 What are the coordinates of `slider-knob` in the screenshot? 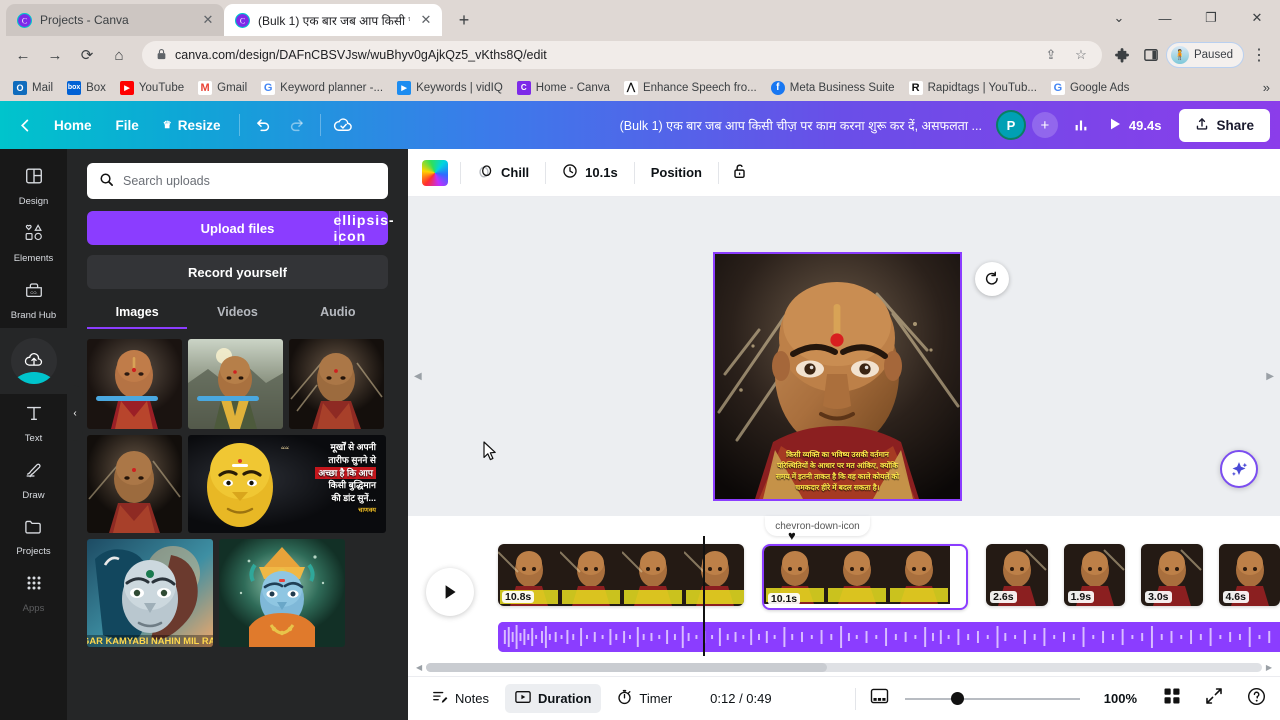 It's located at (957, 698).